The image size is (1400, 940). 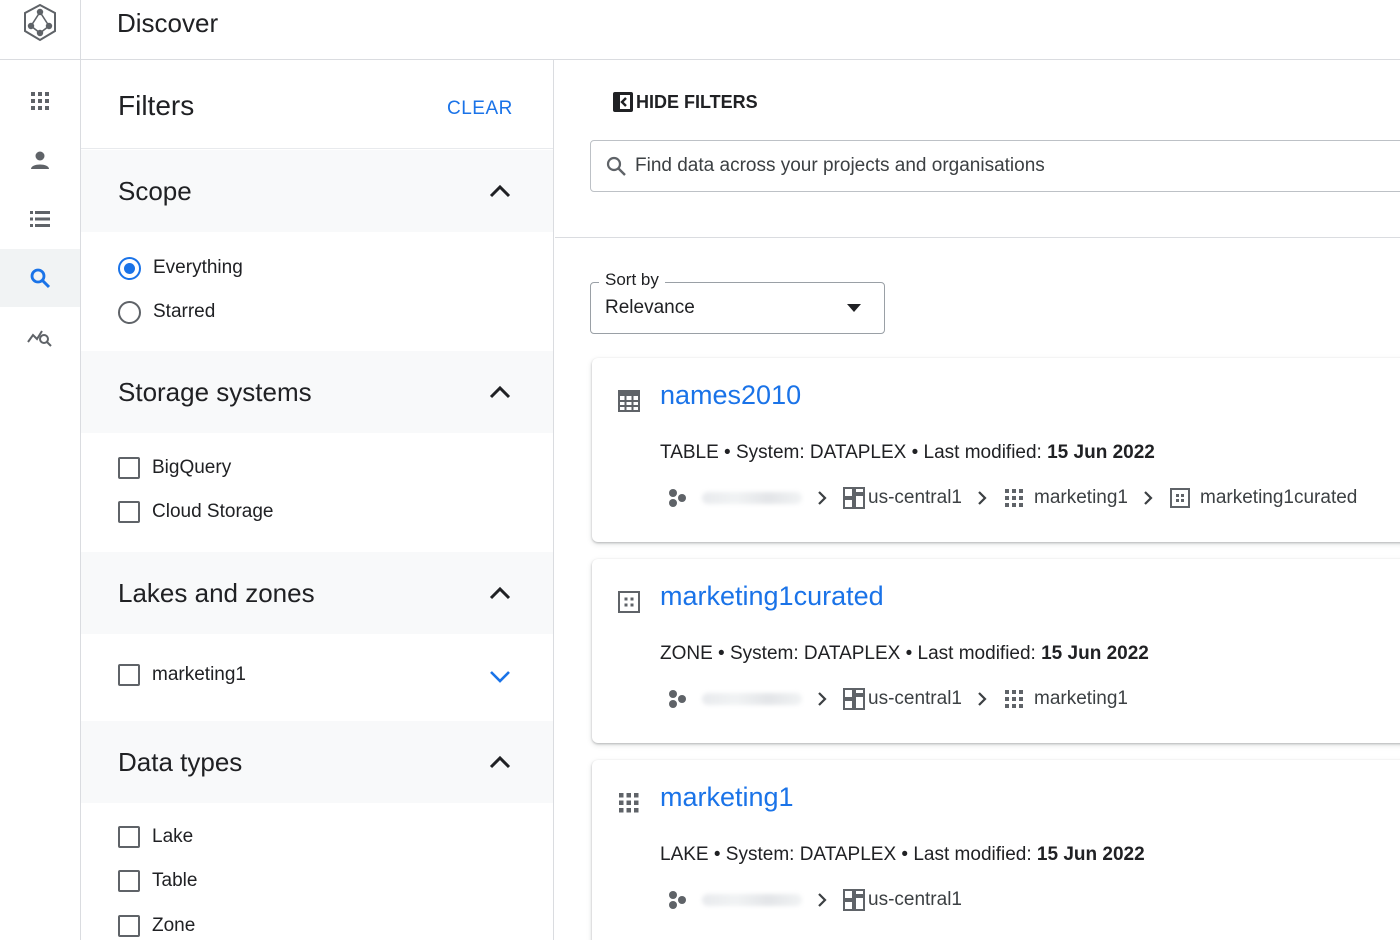 What do you see at coordinates (156, 926) in the screenshot?
I see `data-type-option-zone: Zone` at bounding box center [156, 926].